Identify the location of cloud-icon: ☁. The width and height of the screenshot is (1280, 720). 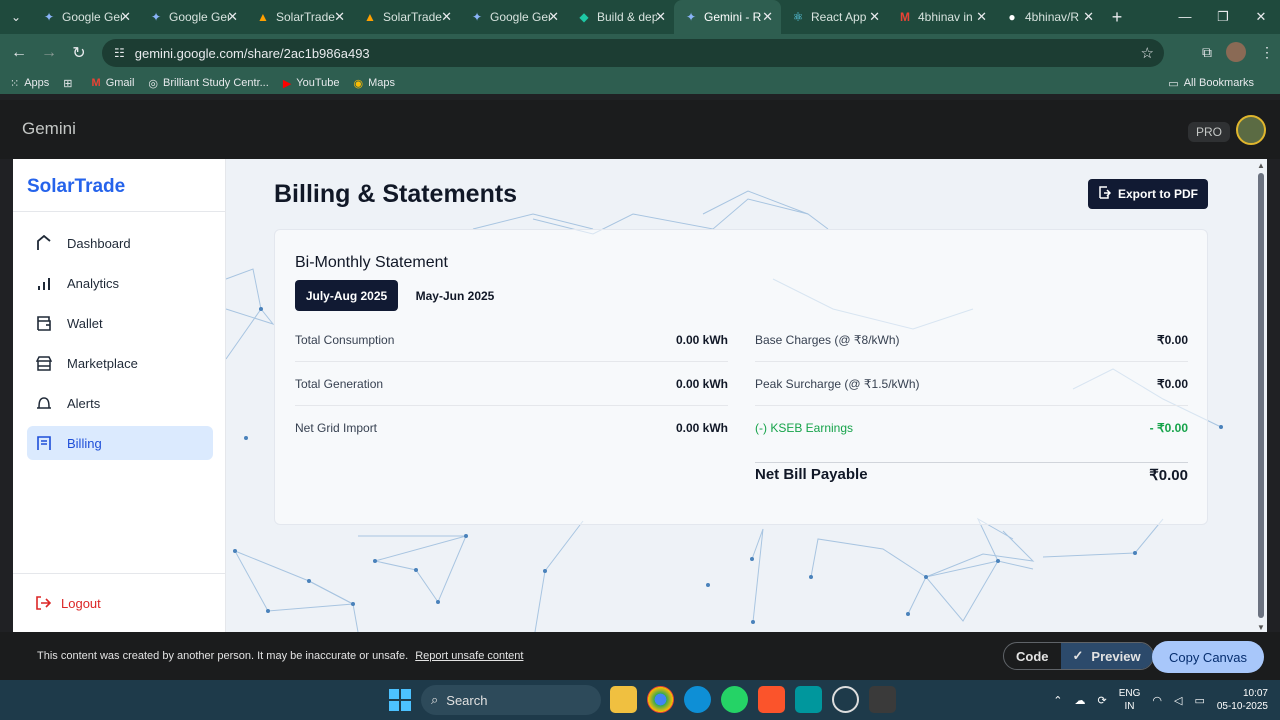
(1079, 700).